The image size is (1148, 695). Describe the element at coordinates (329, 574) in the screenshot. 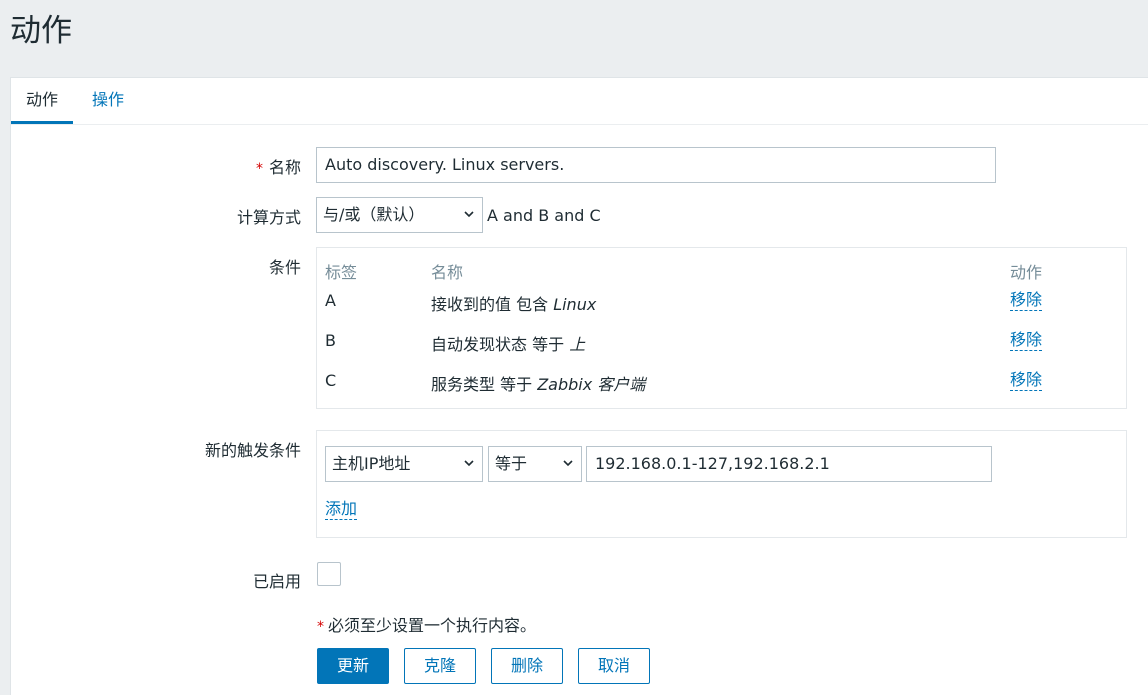

I see `enabled-checkbox` at that location.